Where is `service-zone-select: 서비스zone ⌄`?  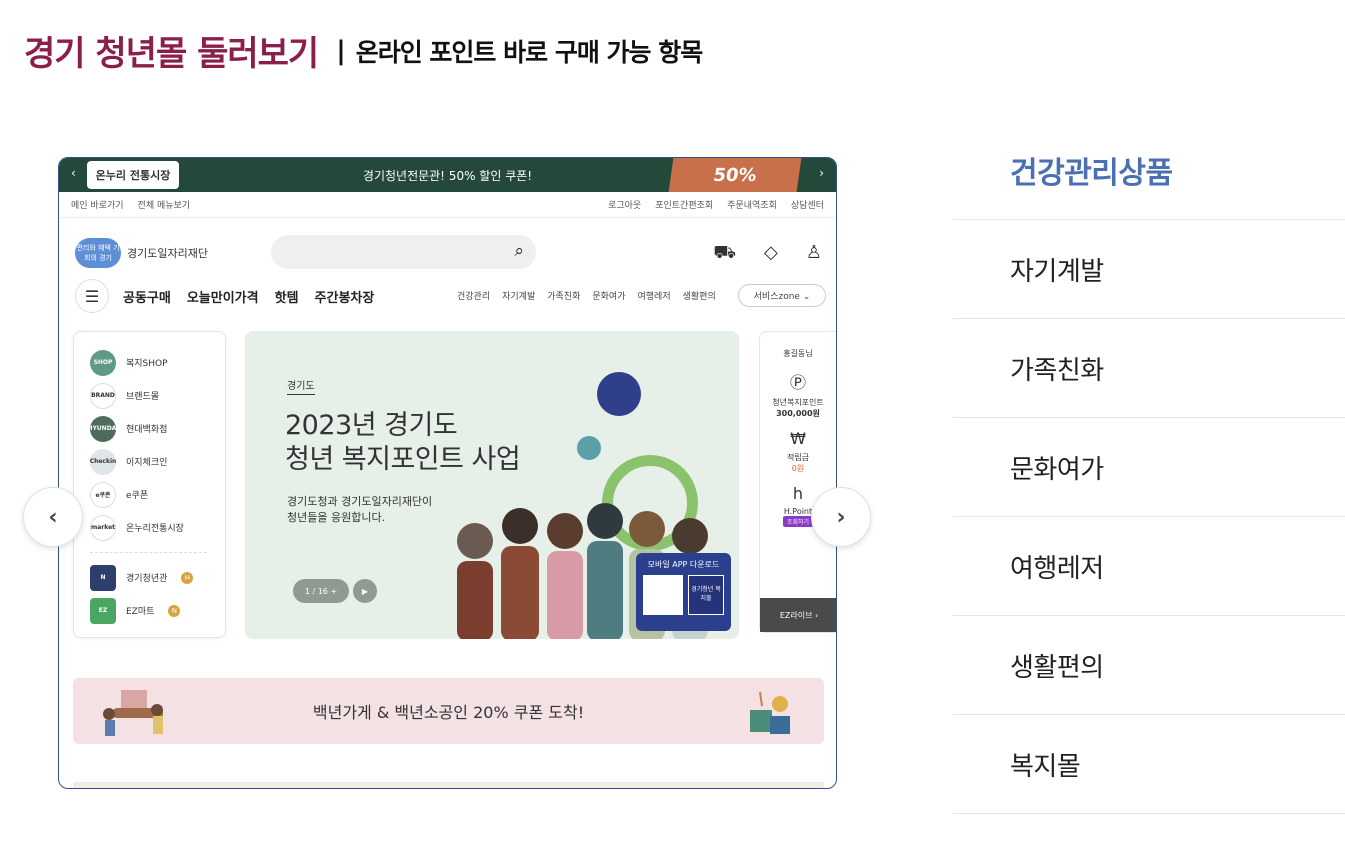
service-zone-select: 서비스zone ⌄ is located at coordinates (782, 295).